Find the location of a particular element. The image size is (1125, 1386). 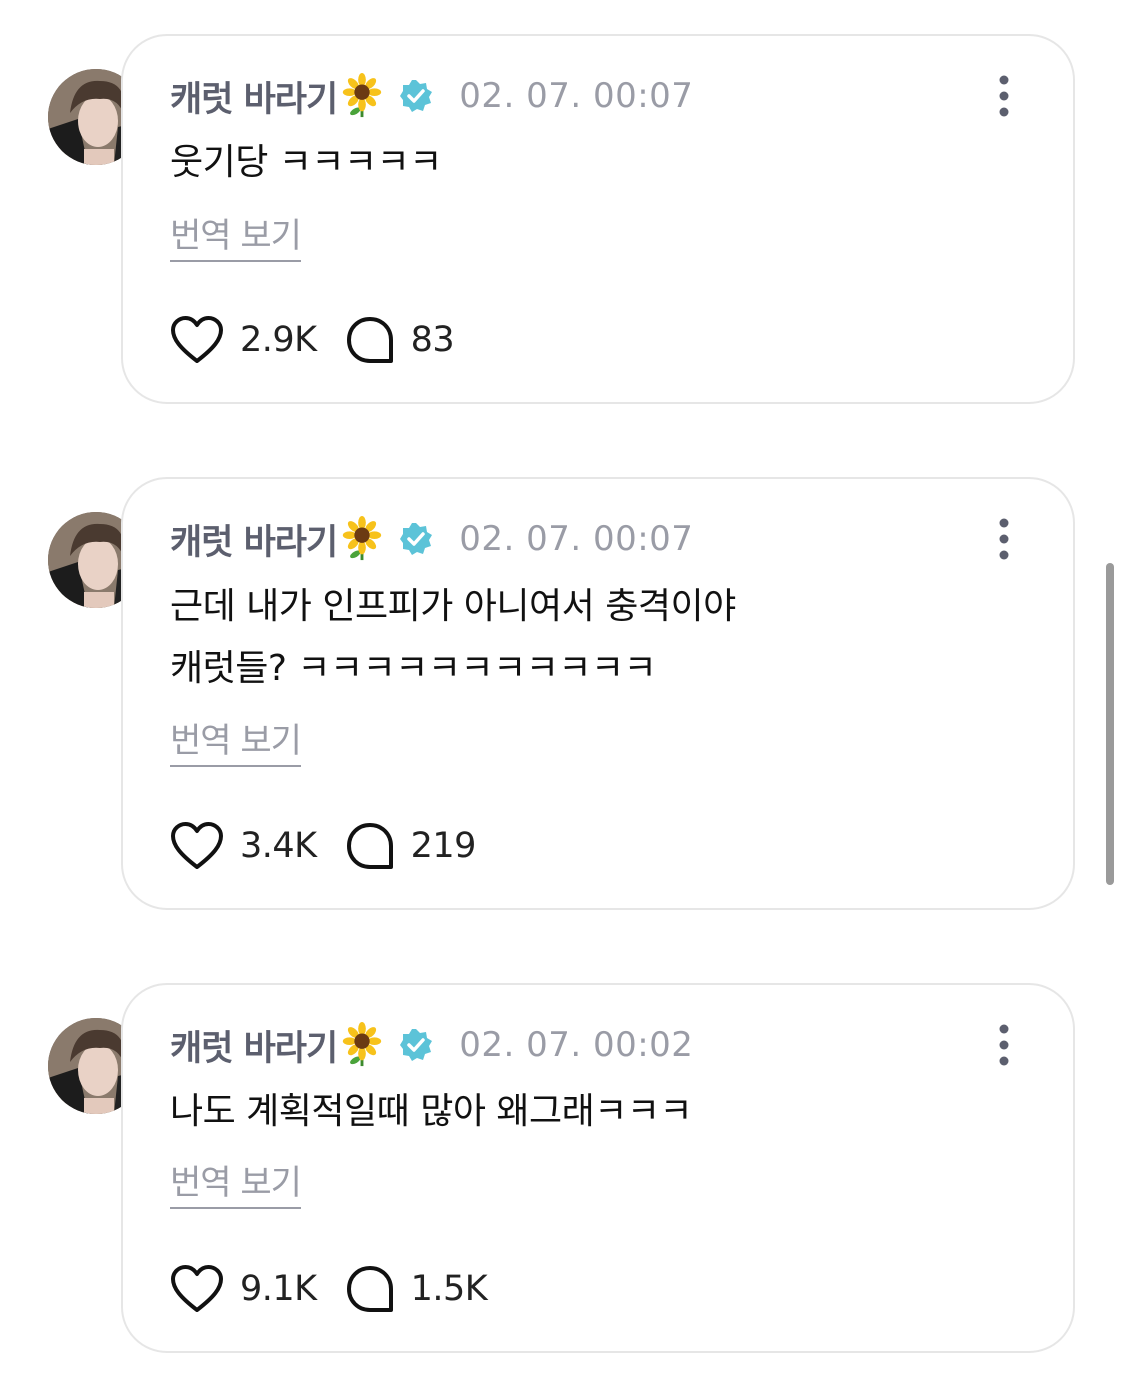

post-text: 웃기당 ㅋㅋㅋㅋㅋ is located at coordinates (306, 162).